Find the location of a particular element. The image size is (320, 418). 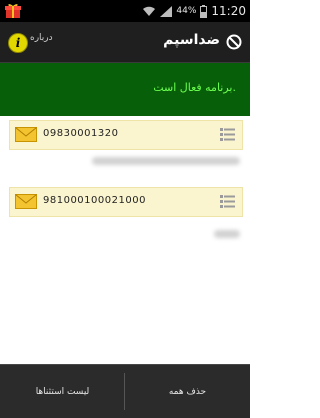

exceptions-list-button: لیست استثناها is located at coordinates (62, 391).